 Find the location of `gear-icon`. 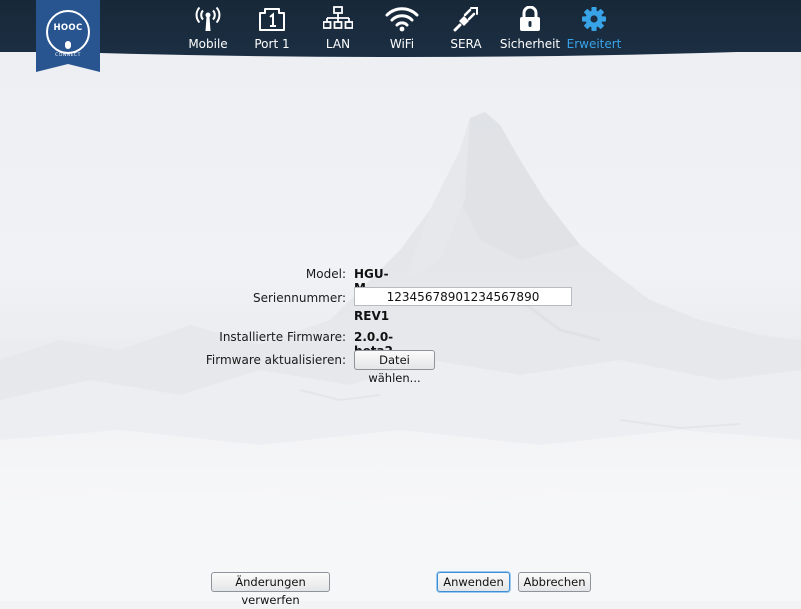

gear-icon is located at coordinates (594, 19).